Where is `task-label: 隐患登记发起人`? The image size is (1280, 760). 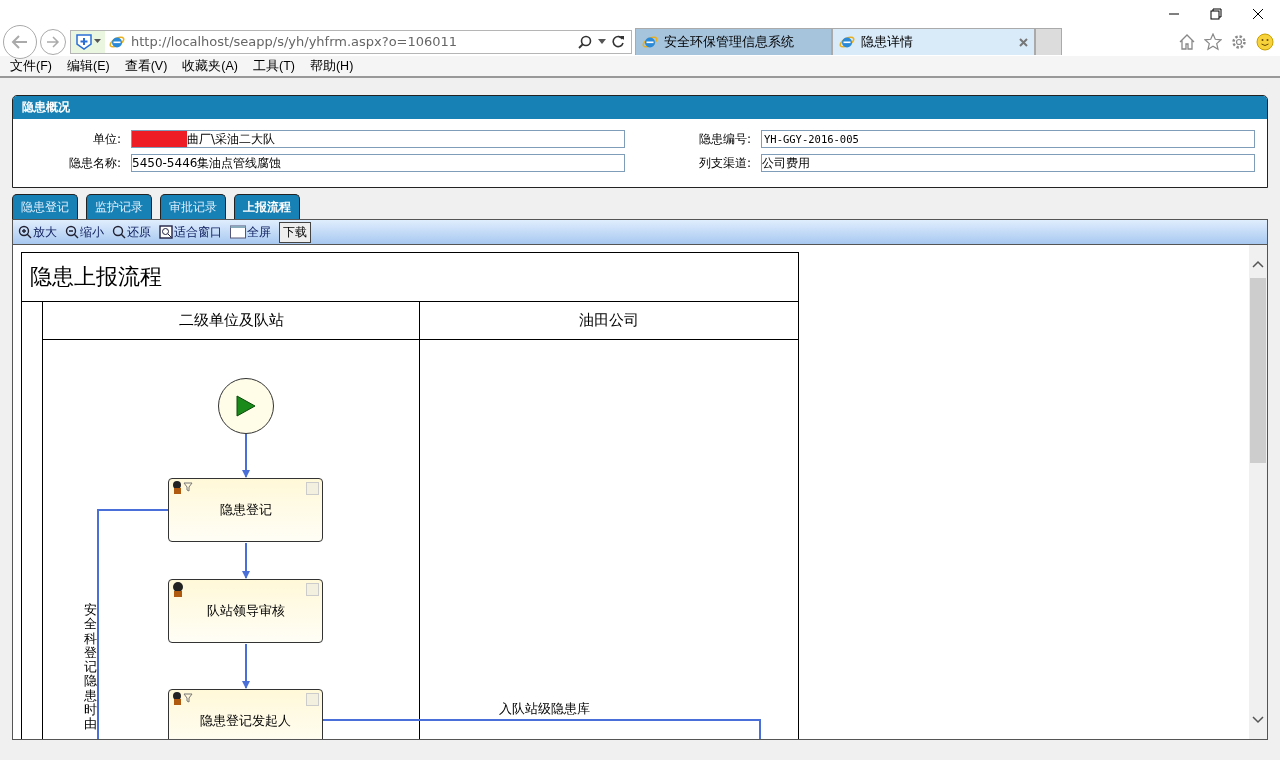 task-label: 隐患登记发起人 is located at coordinates (245, 721).